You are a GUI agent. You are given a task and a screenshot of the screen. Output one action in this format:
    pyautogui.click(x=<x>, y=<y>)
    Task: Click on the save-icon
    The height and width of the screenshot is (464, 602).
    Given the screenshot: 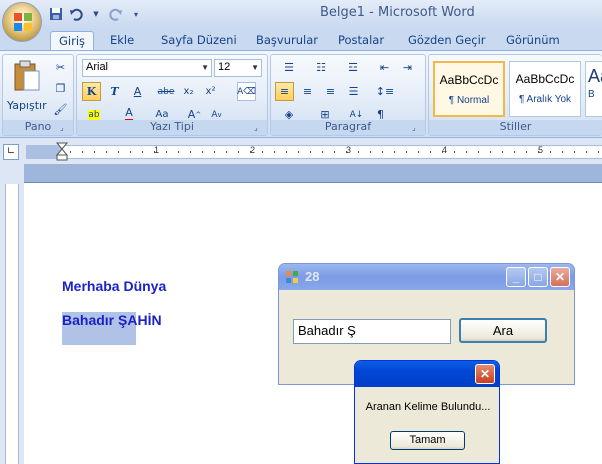 What is the action you would take?
    pyautogui.click(x=56, y=14)
    